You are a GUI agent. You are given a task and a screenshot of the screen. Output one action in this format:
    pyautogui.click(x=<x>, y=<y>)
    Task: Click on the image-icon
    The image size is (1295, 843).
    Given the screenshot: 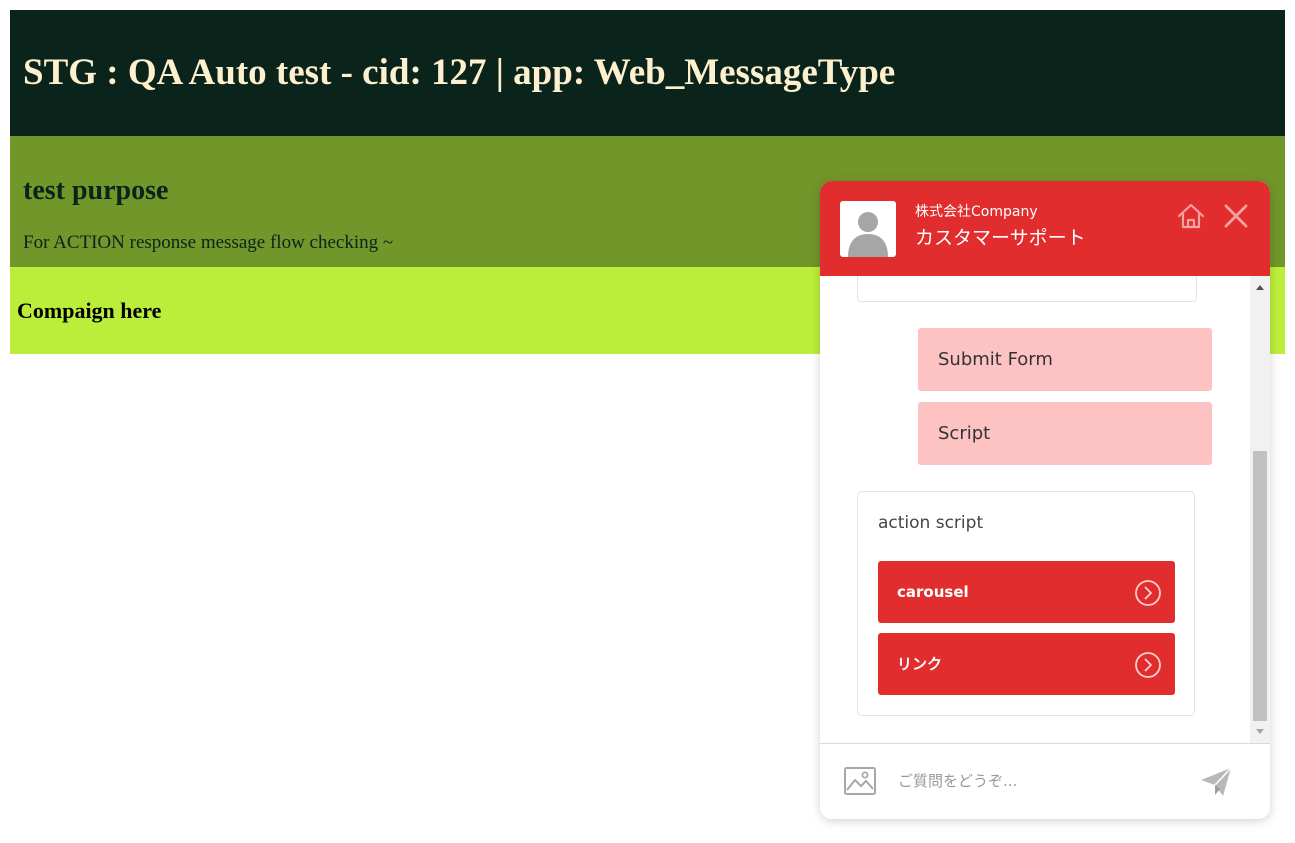 What is the action you would take?
    pyautogui.click(x=860, y=781)
    